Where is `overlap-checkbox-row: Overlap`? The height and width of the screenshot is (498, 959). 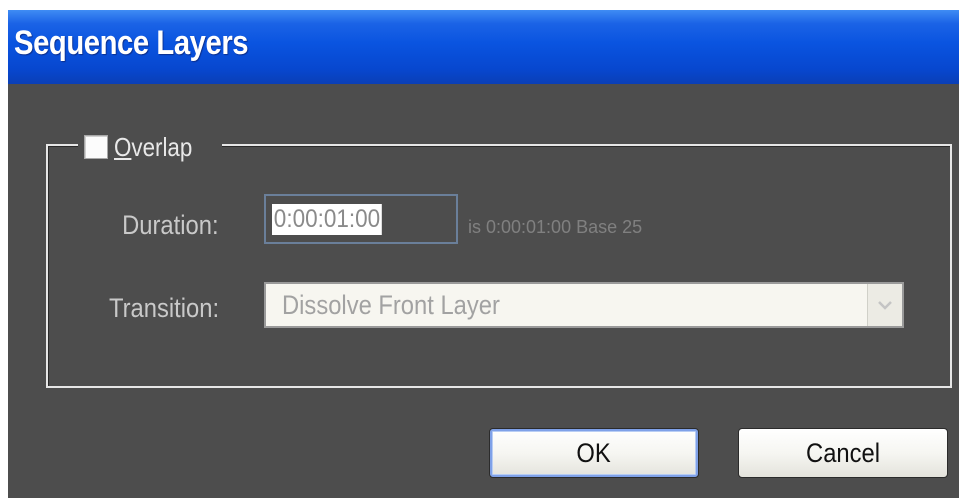 overlap-checkbox-row: Overlap is located at coordinates (150, 147).